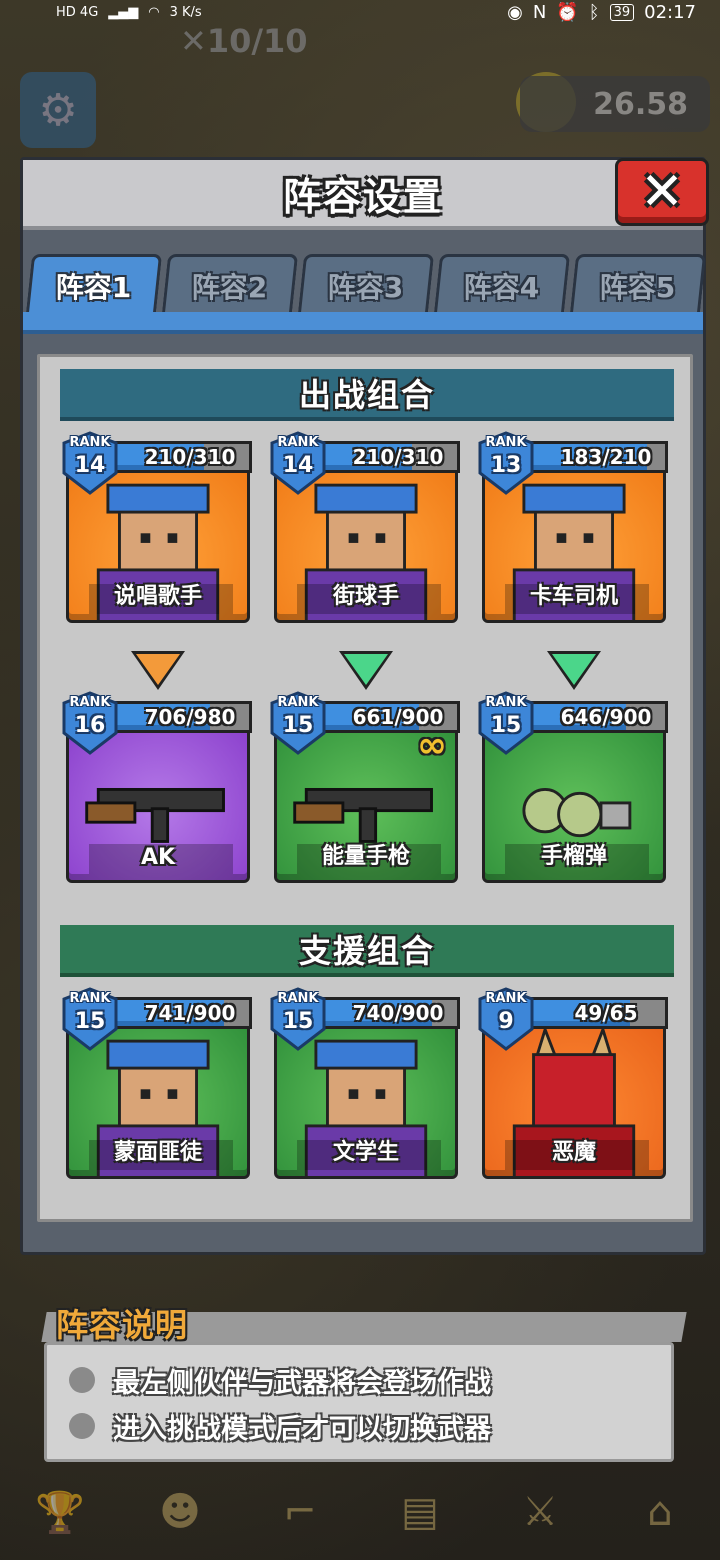  I want to click on weapon-card: 能量手枪 ∞ 661/900 RANK 15, so click(365, 787).